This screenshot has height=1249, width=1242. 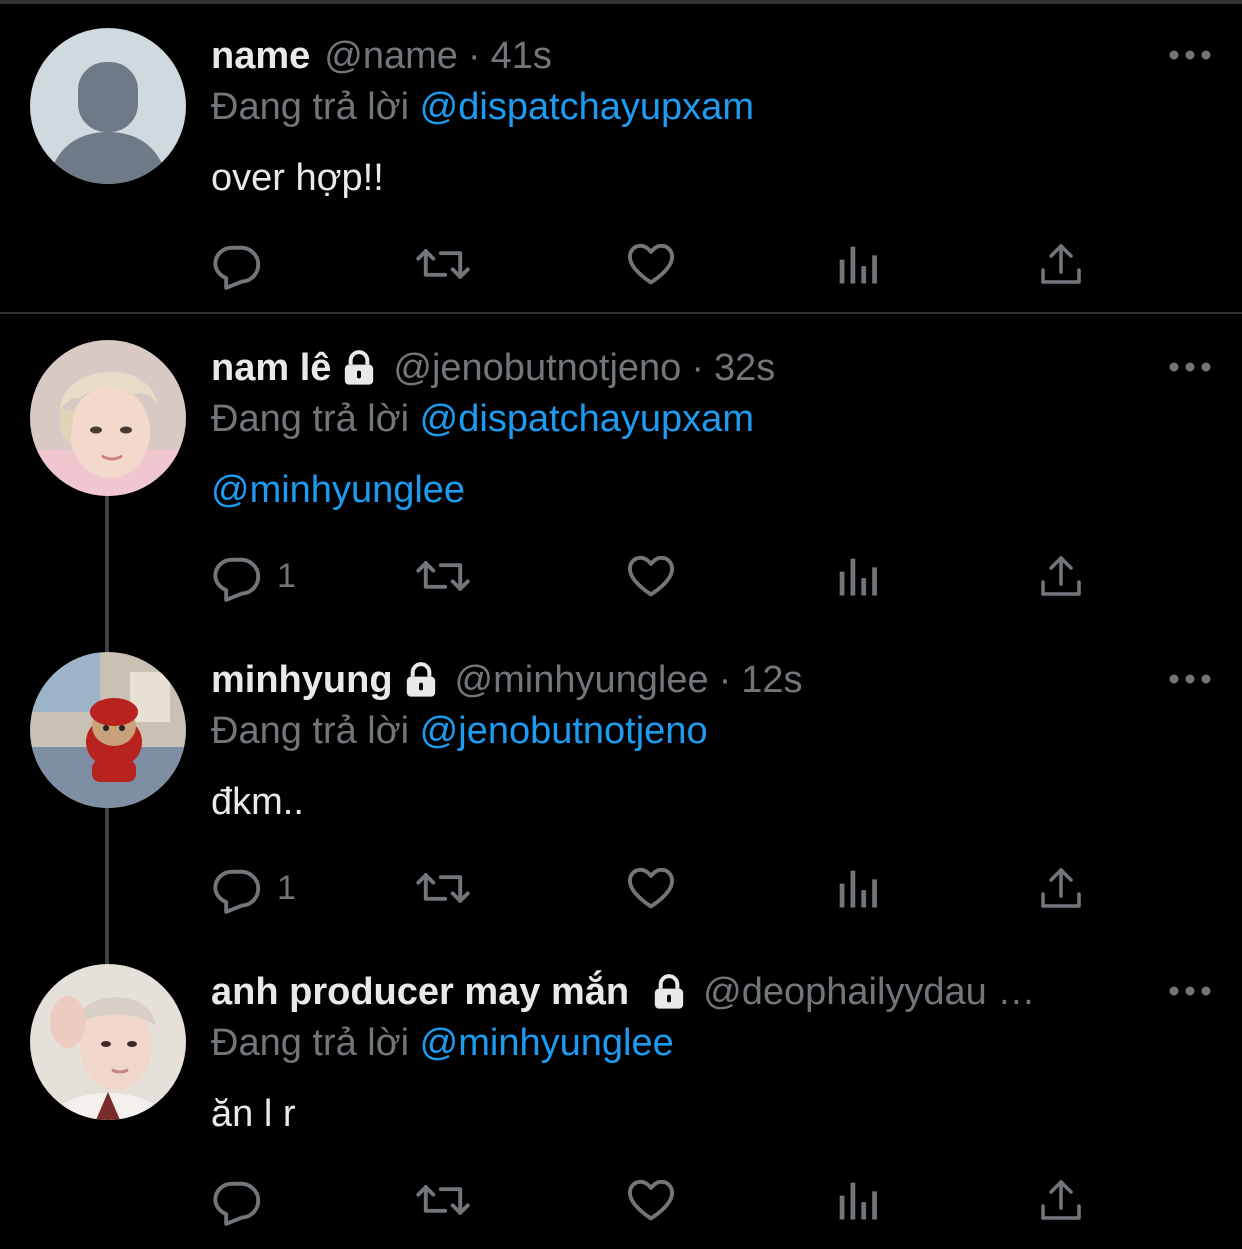 I want to click on timestamp: 41s, so click(x=521, y=56).